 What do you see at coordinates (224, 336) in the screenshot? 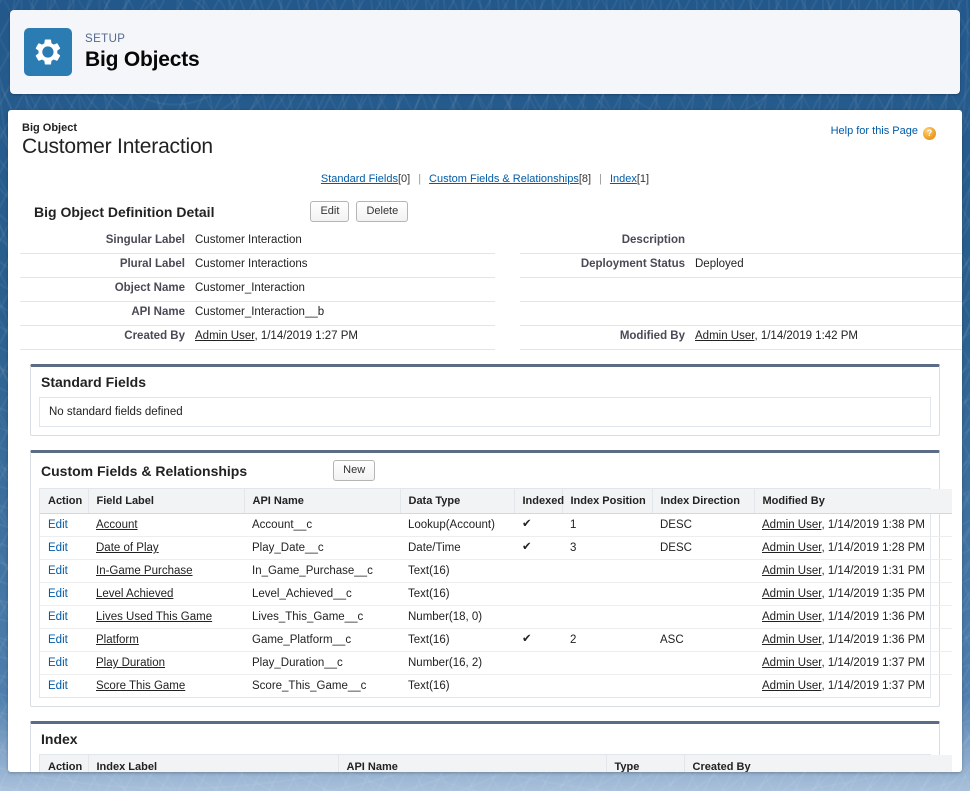
I see `created-by-user-link: Admin User` at bounding box center [224, 336].